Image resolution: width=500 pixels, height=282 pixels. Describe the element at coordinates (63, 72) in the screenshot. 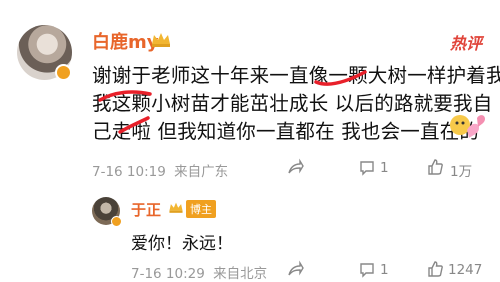

I see `verified-badge-icon` at that location.